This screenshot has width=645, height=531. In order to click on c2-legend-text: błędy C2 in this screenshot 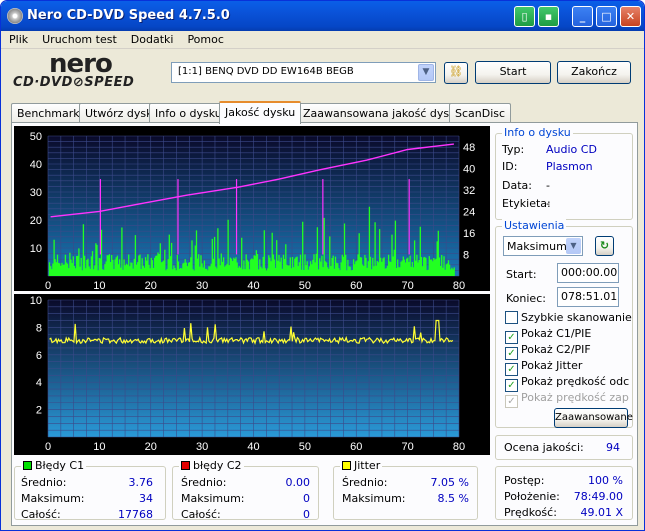, I will do `click(217, 465)`.